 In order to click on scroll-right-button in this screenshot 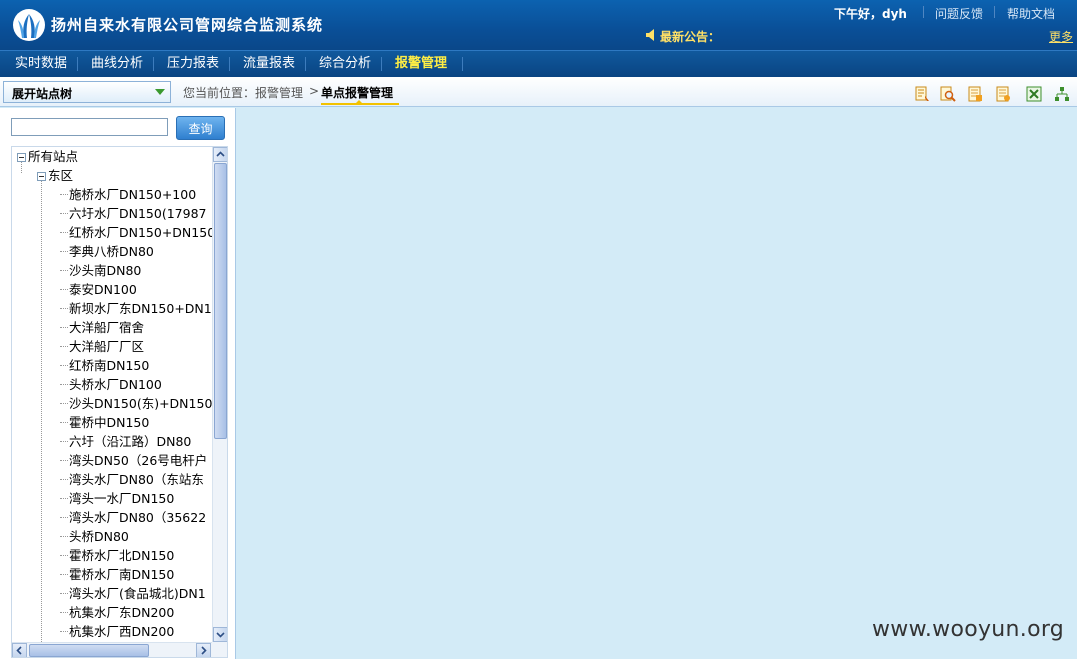, I will do `click(203, 650)`.